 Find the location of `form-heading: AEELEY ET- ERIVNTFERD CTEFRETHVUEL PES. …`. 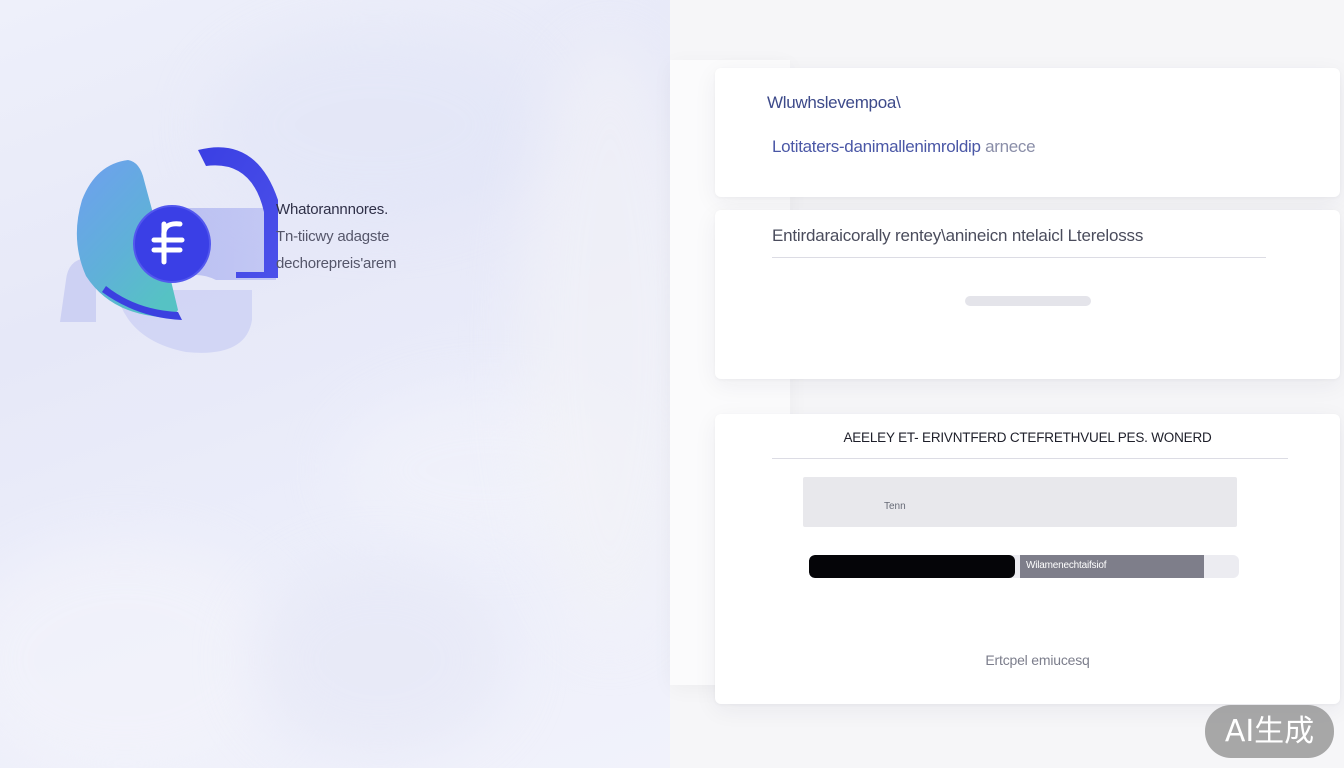

form-heading: AEELEY ET- ERIVNTFERD CTEFRETHVUEL PES. … is located at coordinates (1027, 437).